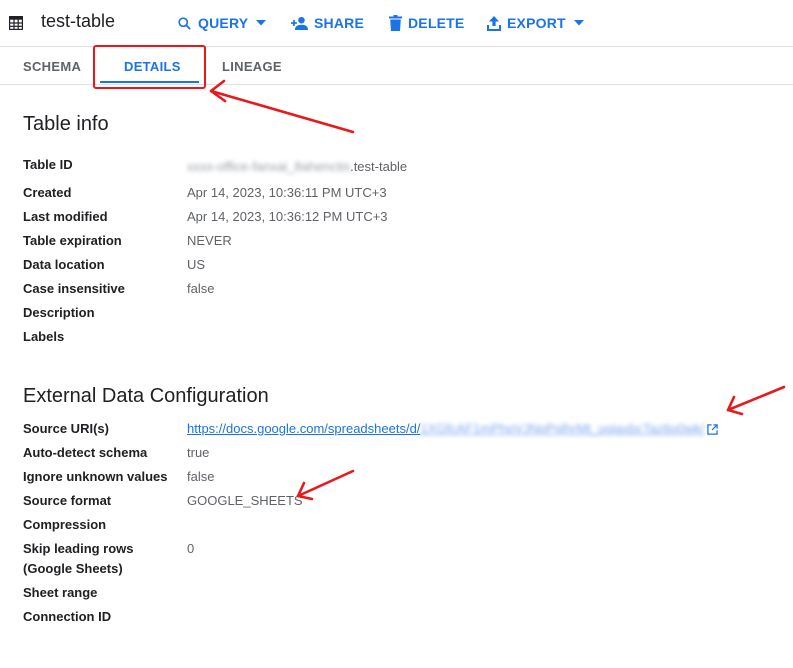 The image size is (793, 668). What do you see at coordinates (47, 192) in the screenshot?
I see `label-created: Created` at bounding box center [47, 192].